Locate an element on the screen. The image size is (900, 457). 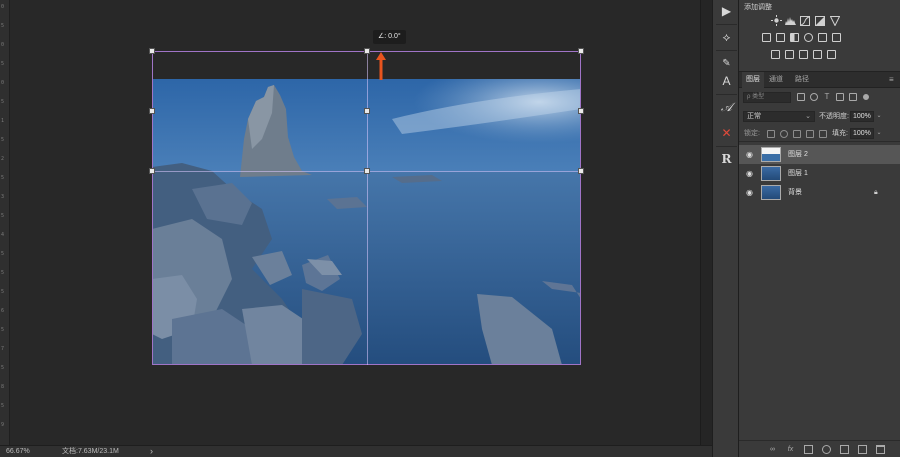
layer-filter-row: ρ 类型 T is located at coordinates (819, 97).